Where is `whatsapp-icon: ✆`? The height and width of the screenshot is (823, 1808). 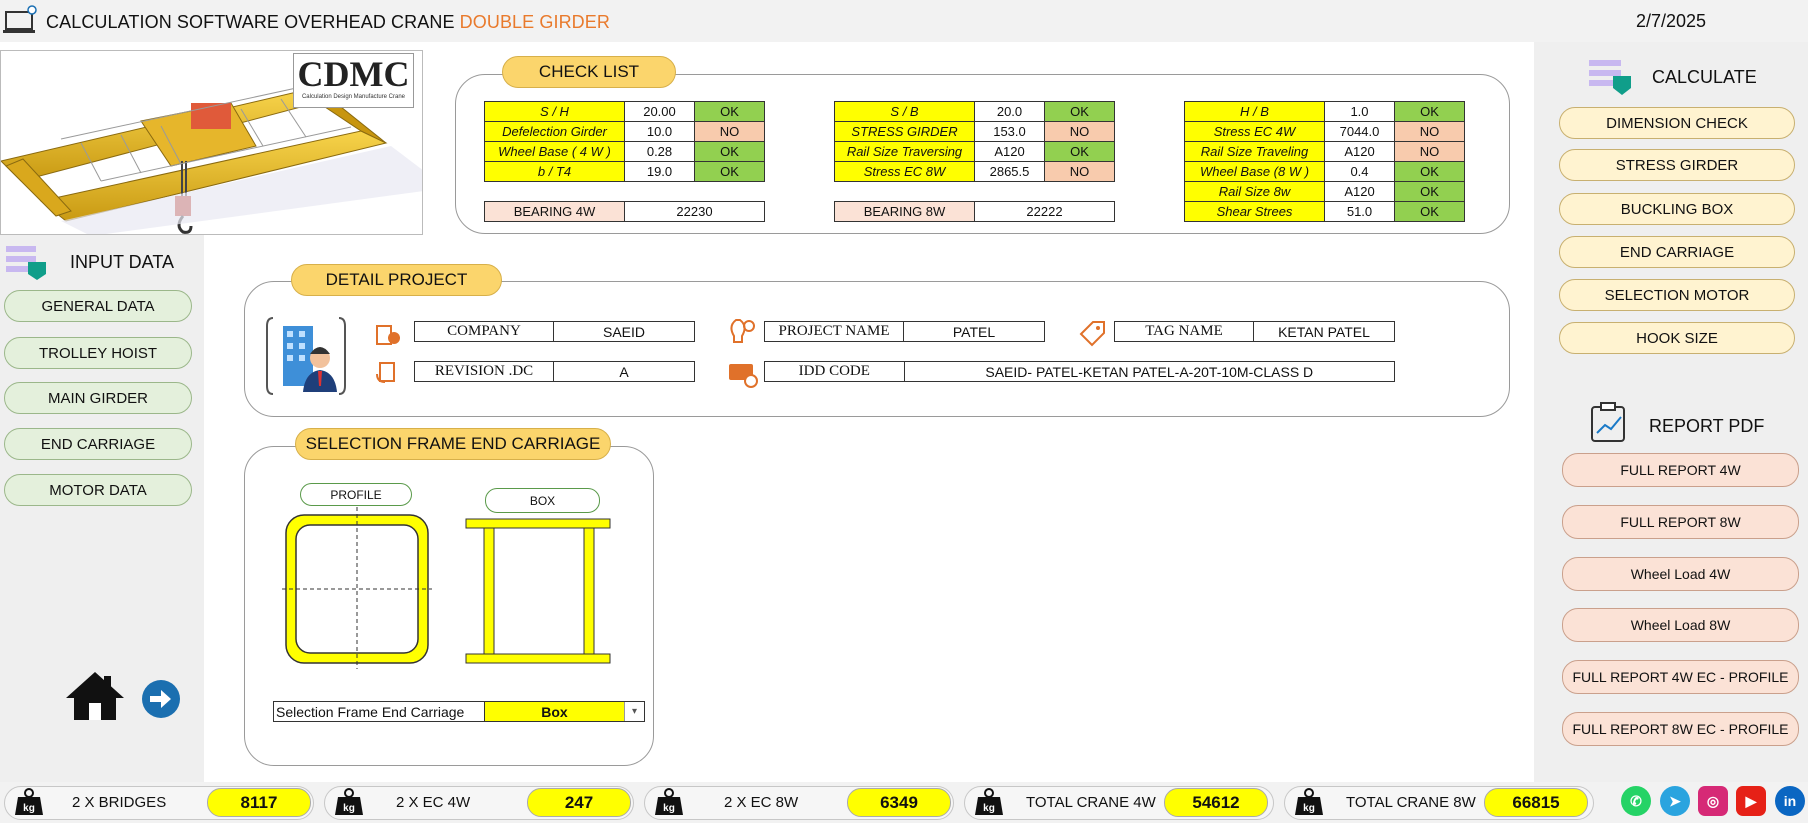 whatsapp-icon: ✆ is located at coordinates (1636, 801).